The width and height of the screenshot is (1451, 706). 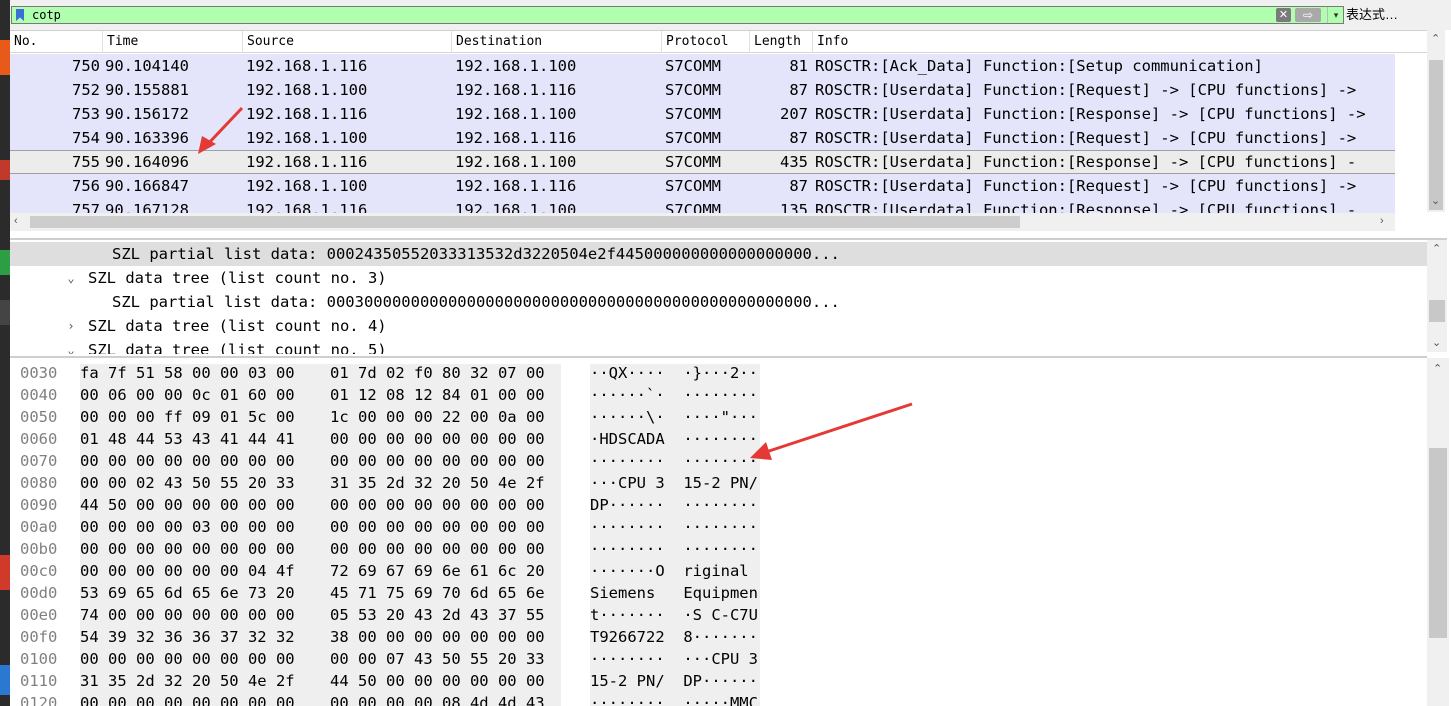 I want to click on packet-cell-time: 90.166847, so click(x=147, y=186).